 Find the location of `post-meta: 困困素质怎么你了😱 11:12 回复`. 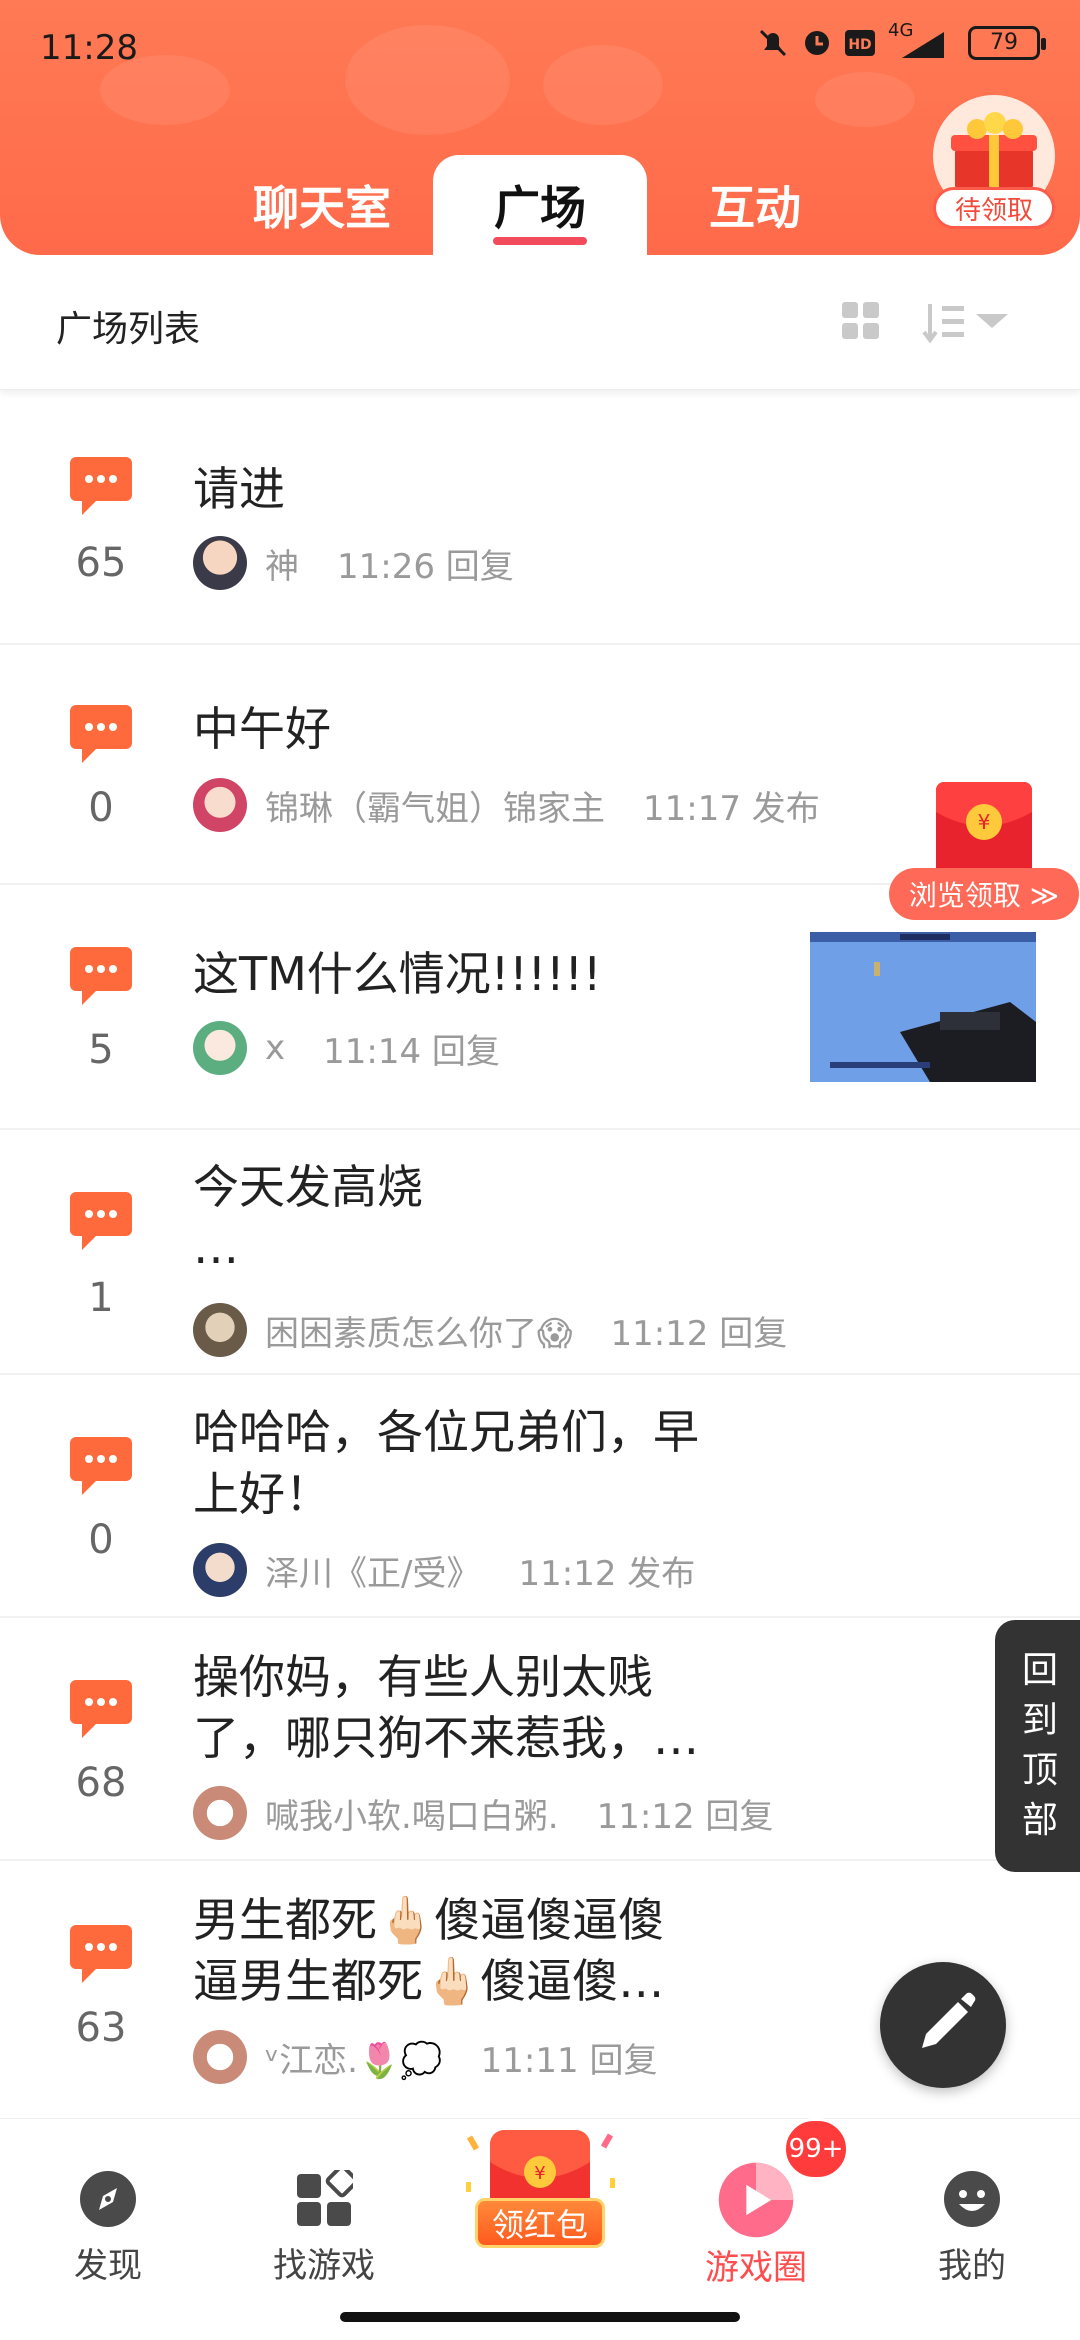

post-meta: 困困素质怎么你了😱 11:12 回复 is located at coordinates (490, 1330).